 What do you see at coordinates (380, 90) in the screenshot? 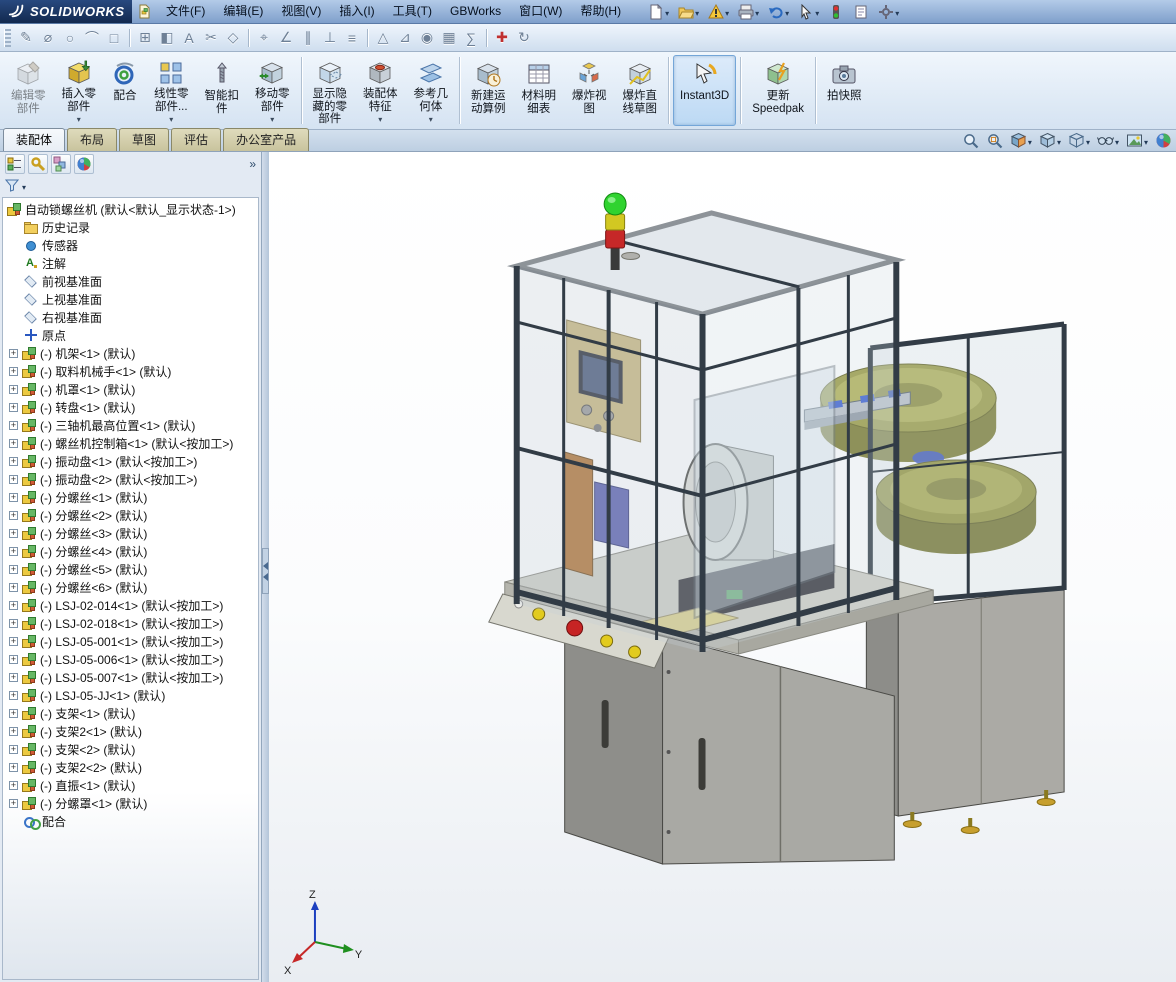
I see `assembly-features-button: 装配体 特征` at bounding box center [380, 90].